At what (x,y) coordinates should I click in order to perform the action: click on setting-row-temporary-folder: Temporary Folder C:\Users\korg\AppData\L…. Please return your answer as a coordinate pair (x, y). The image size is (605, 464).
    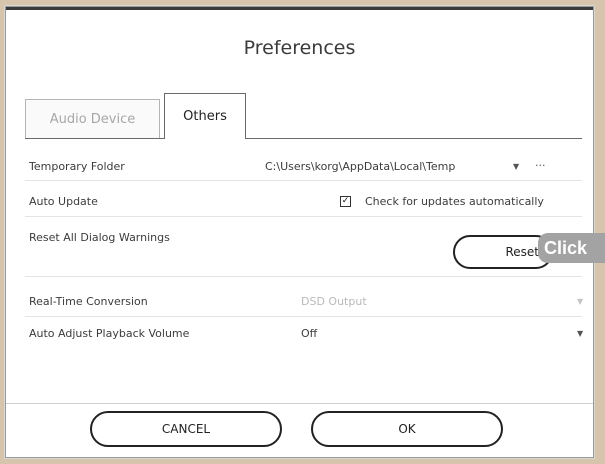
    Looking at the image, I should click on (303, 164).